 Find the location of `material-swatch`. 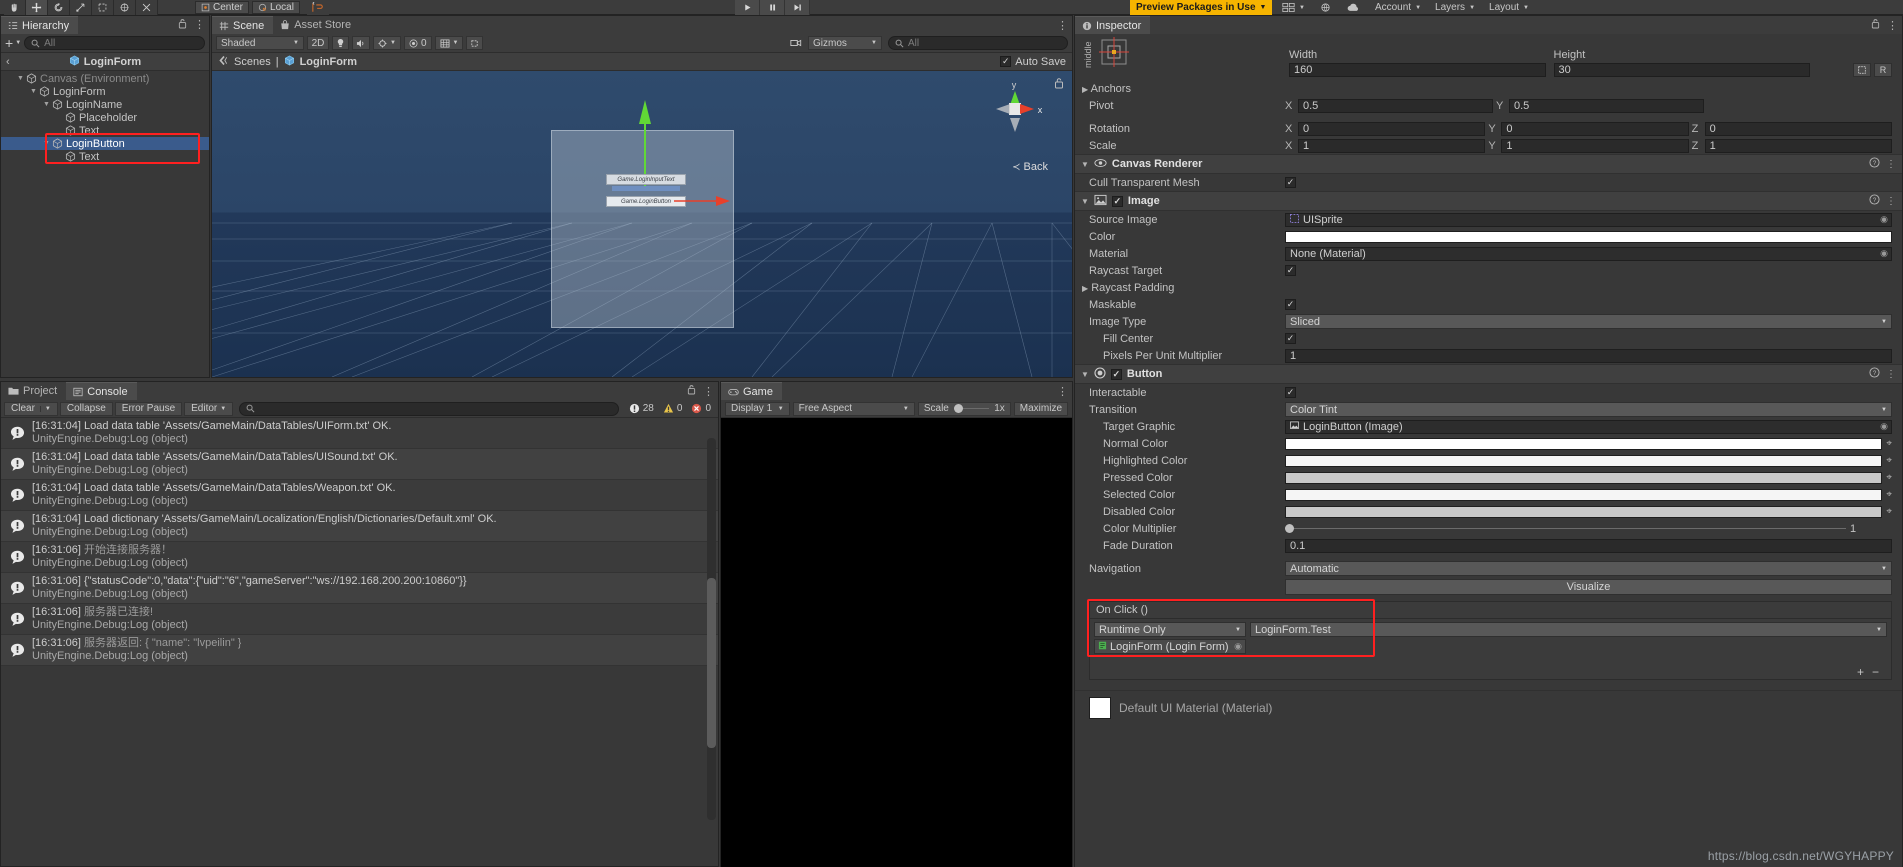

material-swatch is located at coordinates (1100, 708).